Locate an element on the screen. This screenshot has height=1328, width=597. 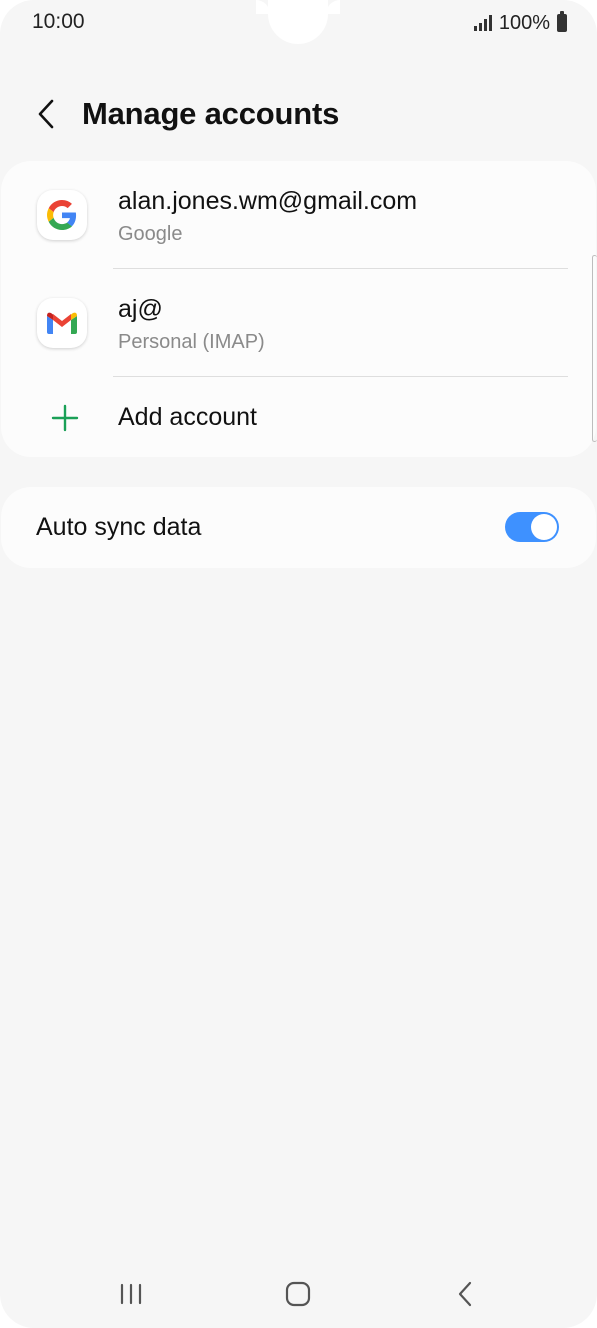
account-row-imap: aj@ Personal (IMAP) is located at coordinates (298, 322).